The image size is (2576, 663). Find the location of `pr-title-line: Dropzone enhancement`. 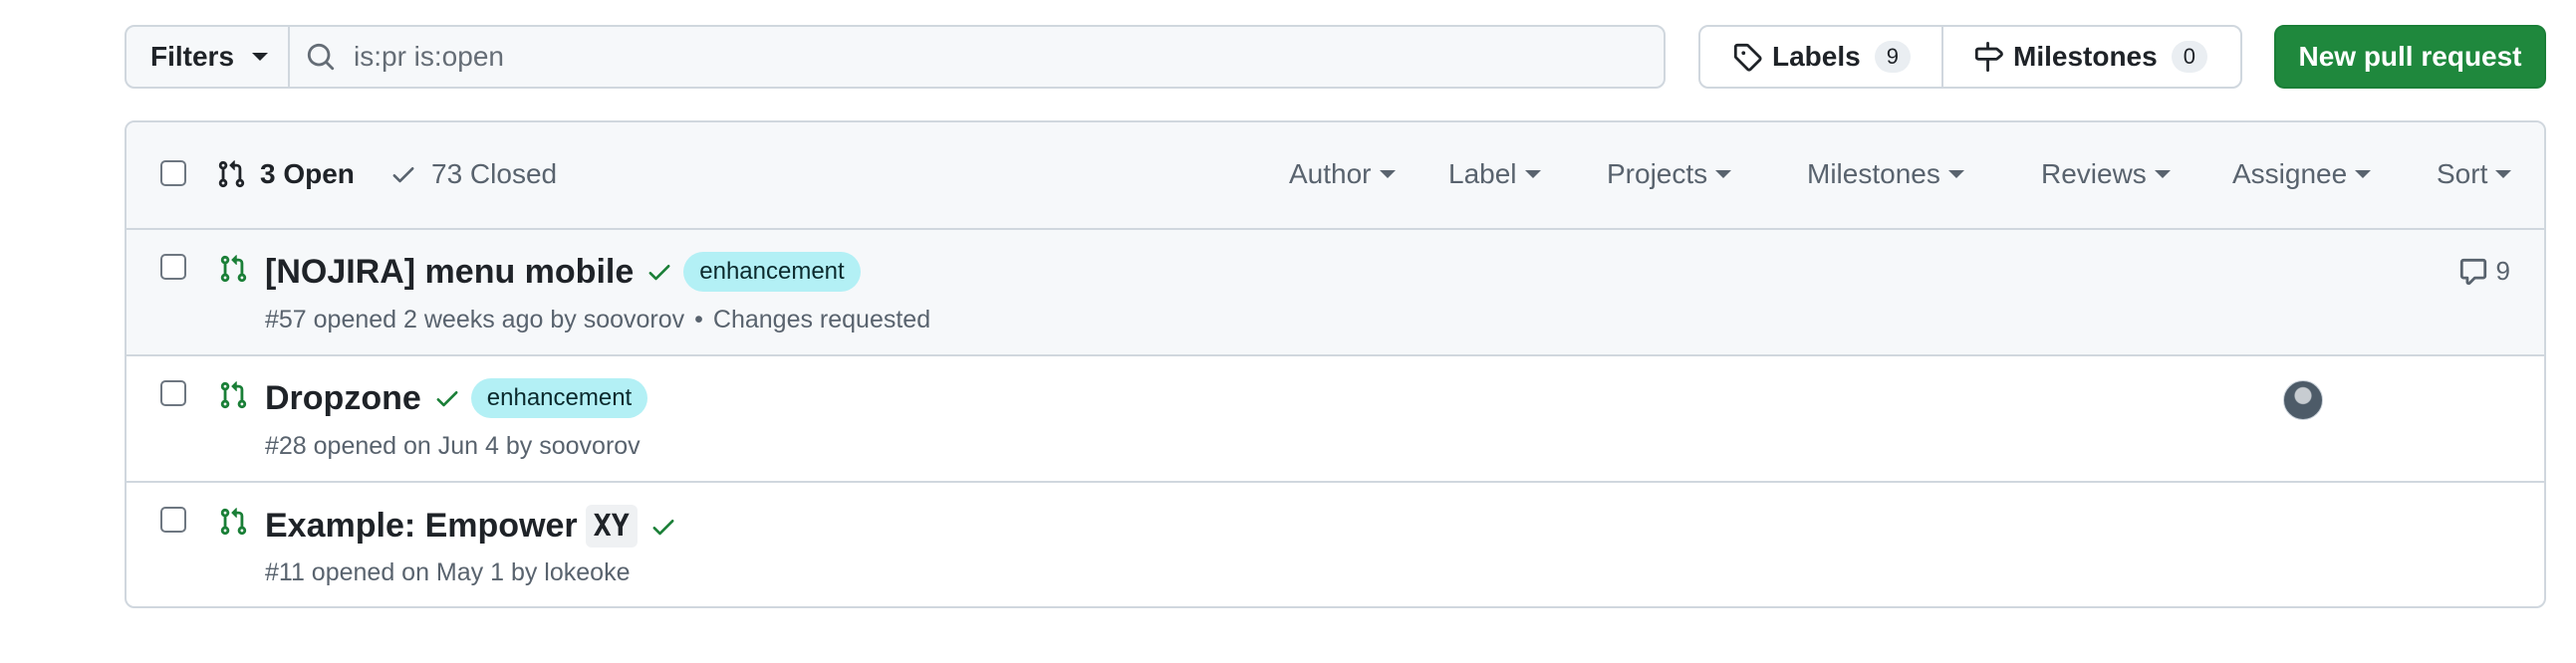

pr-title-line: Dropzone enhancement is located at coordinates (456, 398).